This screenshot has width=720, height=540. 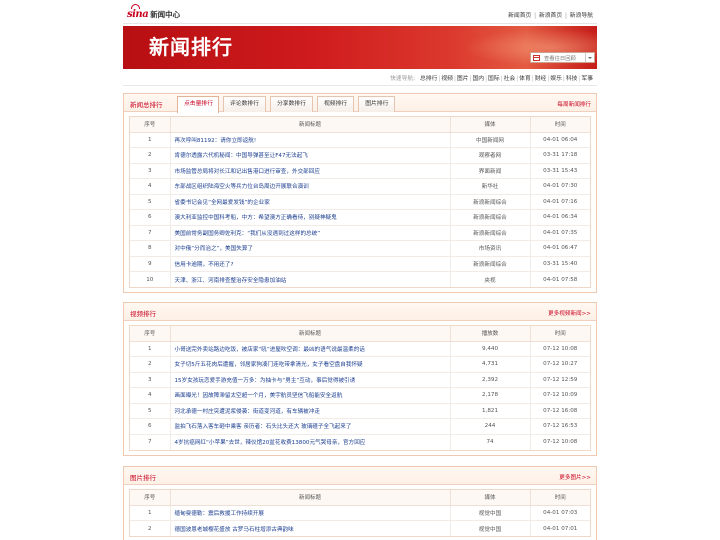 I want to click on row-title-link: 监拍飞石落入客车砸中乘客 亲历者：石头比头还大 玻璃碴子全飞起来了, so click(x=309, y=426).